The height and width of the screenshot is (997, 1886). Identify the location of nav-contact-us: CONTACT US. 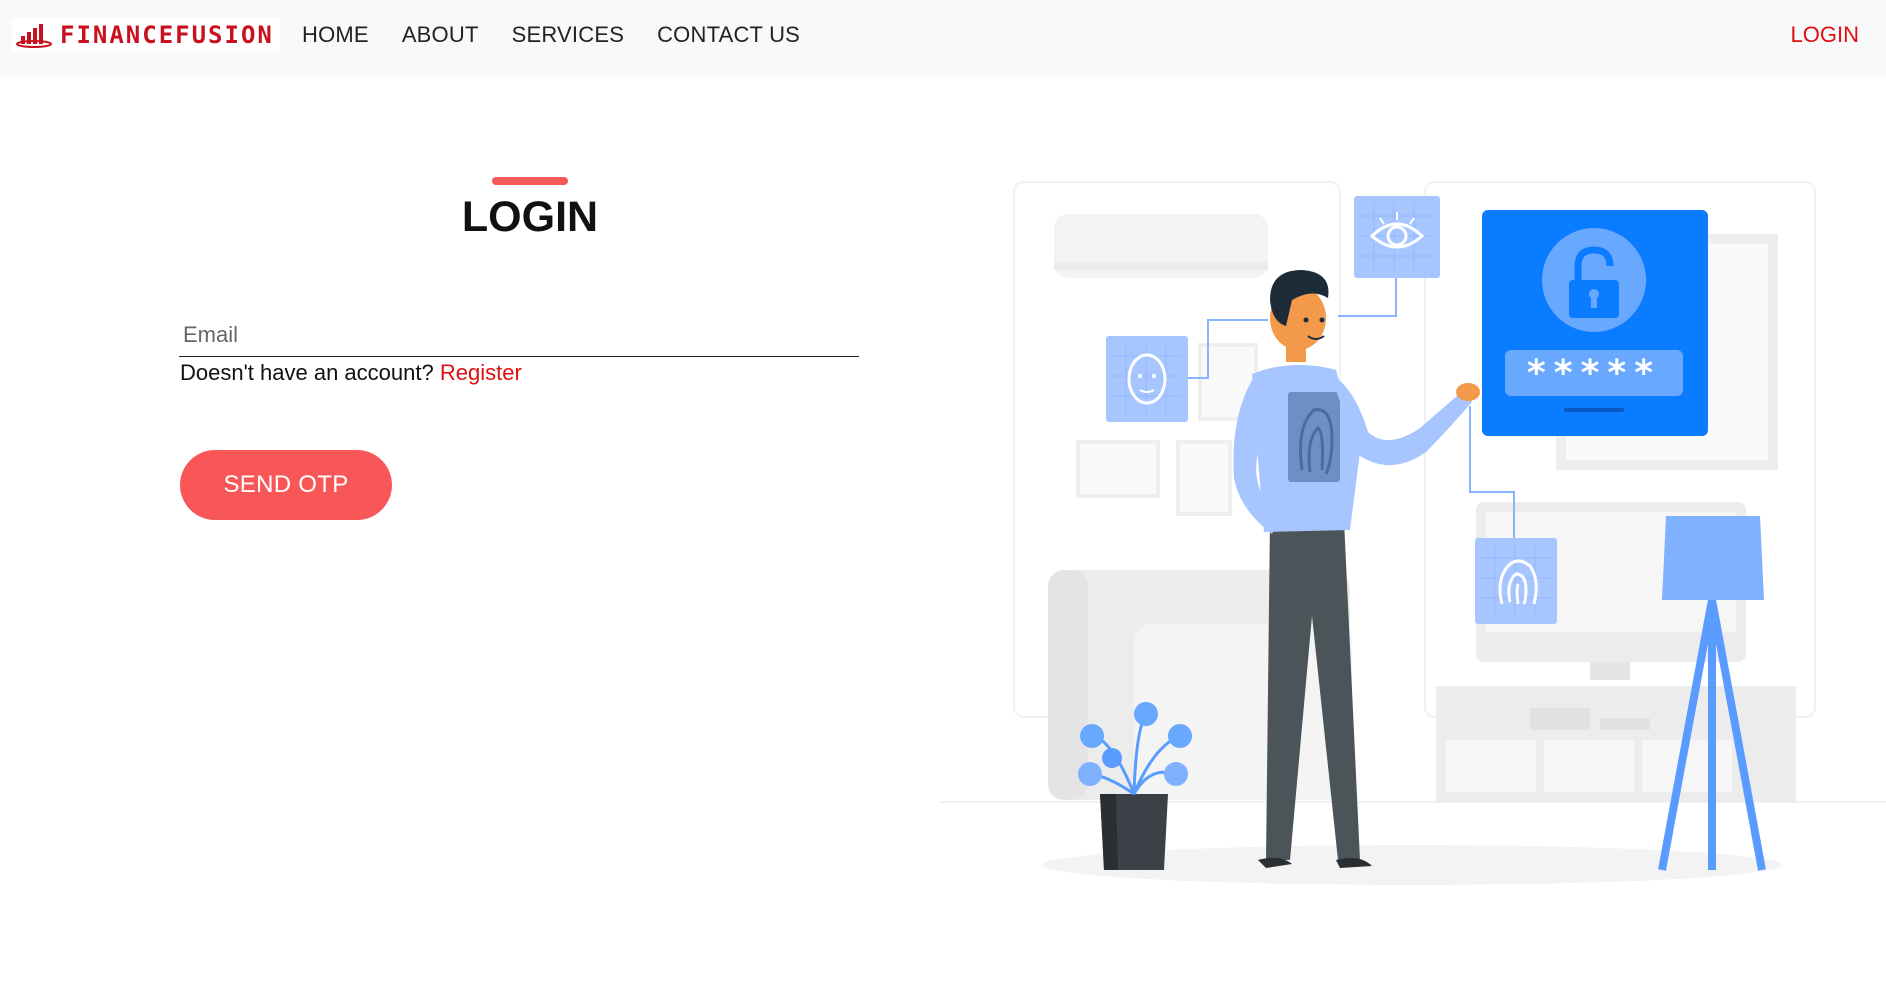
(728, 35).